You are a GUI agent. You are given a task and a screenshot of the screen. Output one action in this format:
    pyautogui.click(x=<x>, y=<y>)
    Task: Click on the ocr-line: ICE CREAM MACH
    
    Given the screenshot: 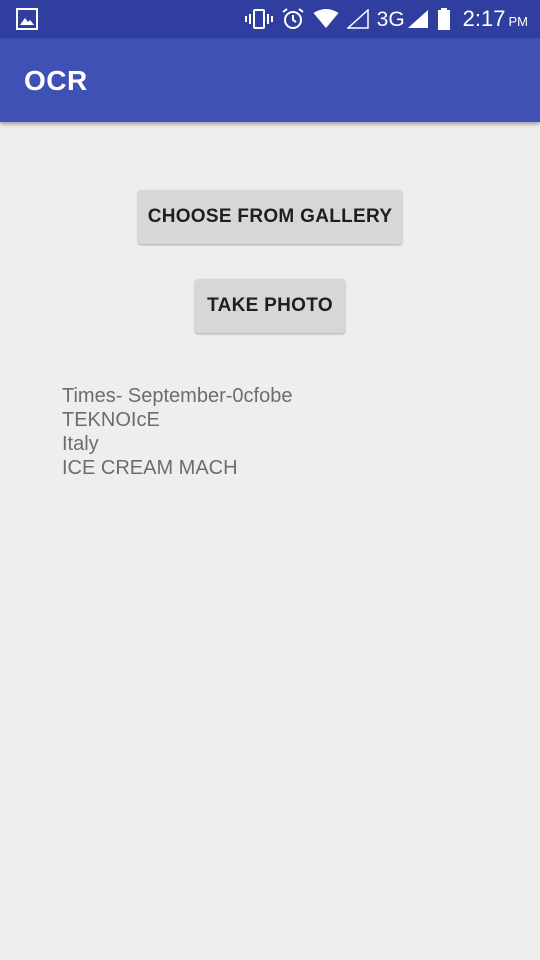 What is the action you would take?
    pyautogui.click(x=150, y=468)
    